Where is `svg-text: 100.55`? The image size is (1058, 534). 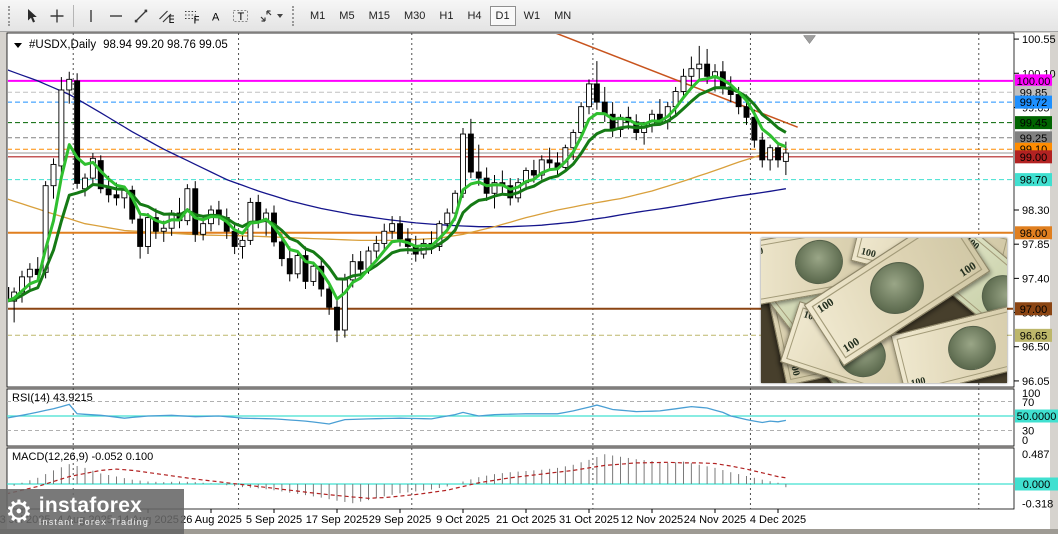
svg-text: 100.55 is located at coordinates (1039, 40).